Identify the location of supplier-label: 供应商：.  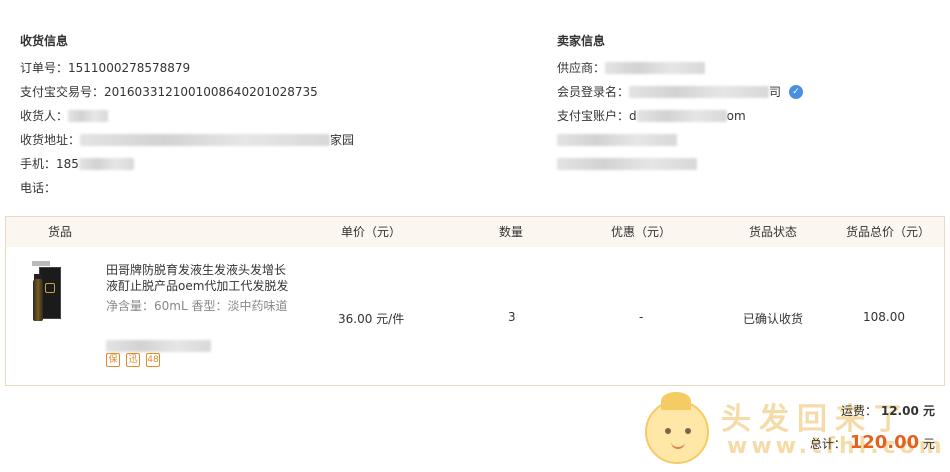
(581, 68).